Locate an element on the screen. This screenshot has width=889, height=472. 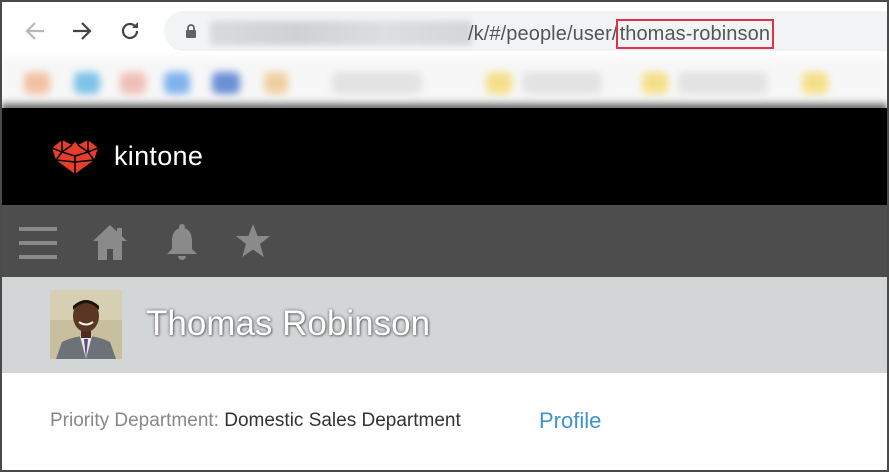
avatar-photo is located at coordinates (86, 324).